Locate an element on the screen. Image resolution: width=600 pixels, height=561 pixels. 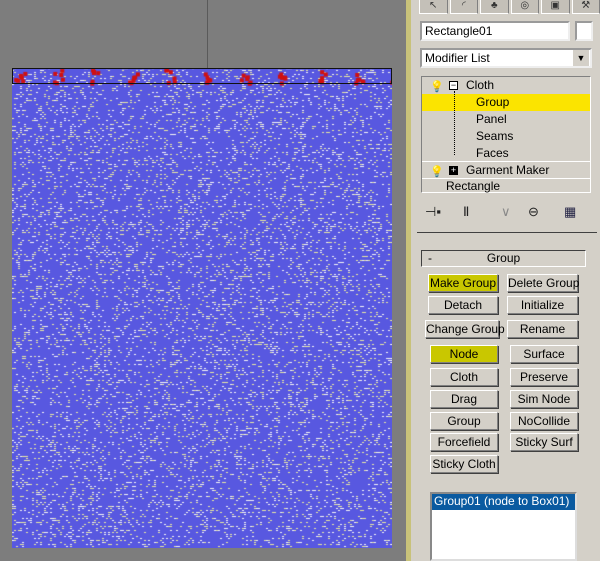
stack-label: Rectangle is located at coordinates (473, 186).